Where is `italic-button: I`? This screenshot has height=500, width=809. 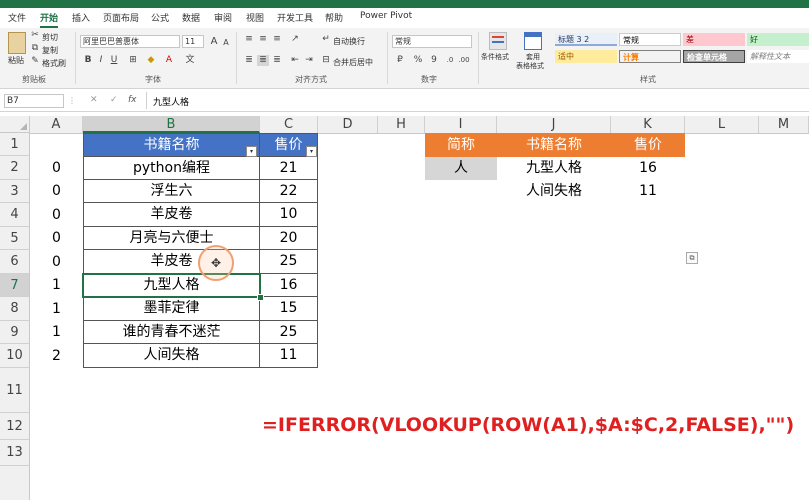 italic-button: I is located at coordinates (101, 60).